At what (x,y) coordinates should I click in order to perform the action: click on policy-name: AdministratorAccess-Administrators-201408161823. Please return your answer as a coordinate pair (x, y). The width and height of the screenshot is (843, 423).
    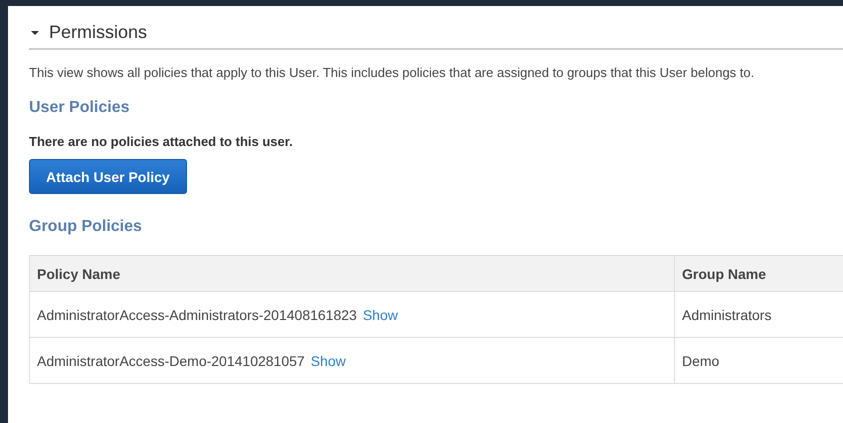
    Looking at the image, I should click on (197, 314).